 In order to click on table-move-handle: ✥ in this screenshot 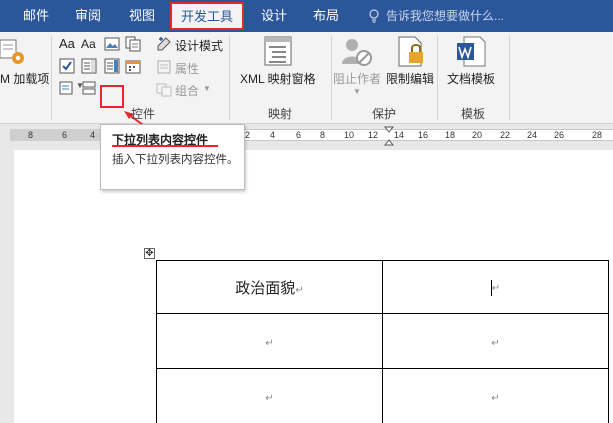, I will do `click(149, 253)`.